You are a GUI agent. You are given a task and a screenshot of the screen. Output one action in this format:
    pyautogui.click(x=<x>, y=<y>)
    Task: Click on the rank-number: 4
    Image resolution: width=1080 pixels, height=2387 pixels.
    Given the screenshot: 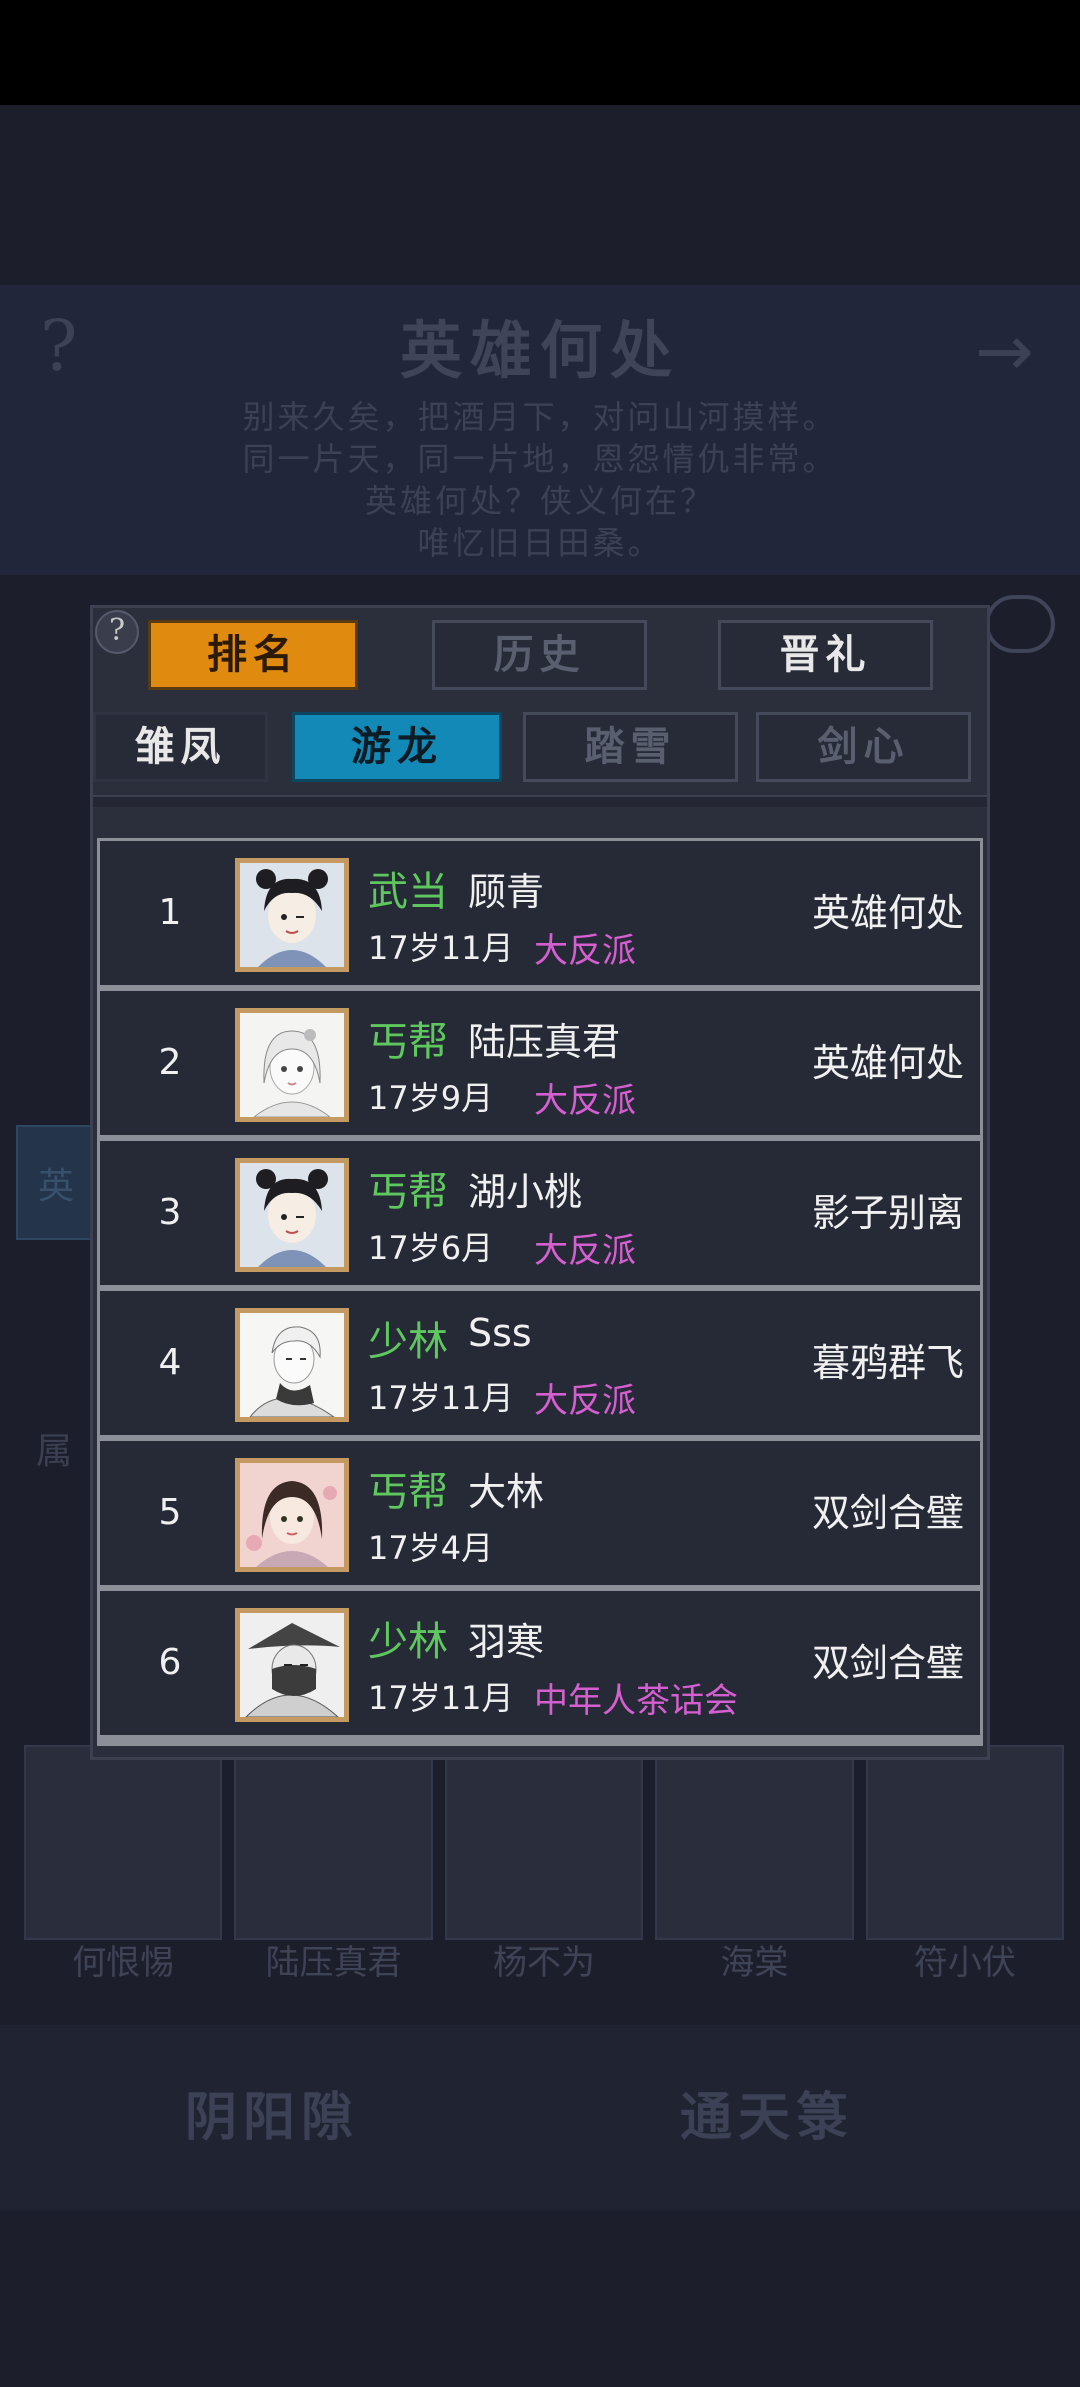 What is the action you would take?
    pyautogui.click(x=170, y=1362)
    